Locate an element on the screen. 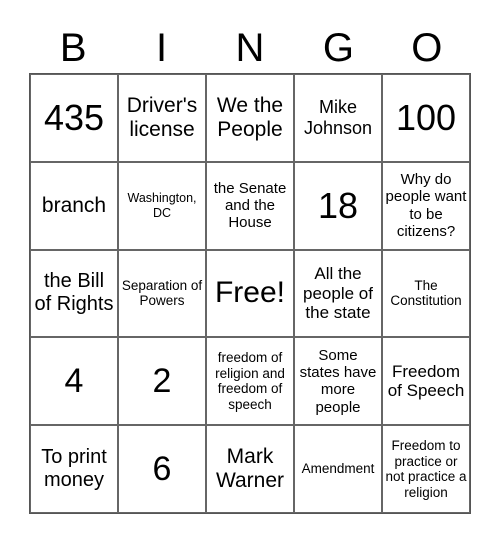  bingo-cell: the Bill of Rights is located at coordinates (74, 293).